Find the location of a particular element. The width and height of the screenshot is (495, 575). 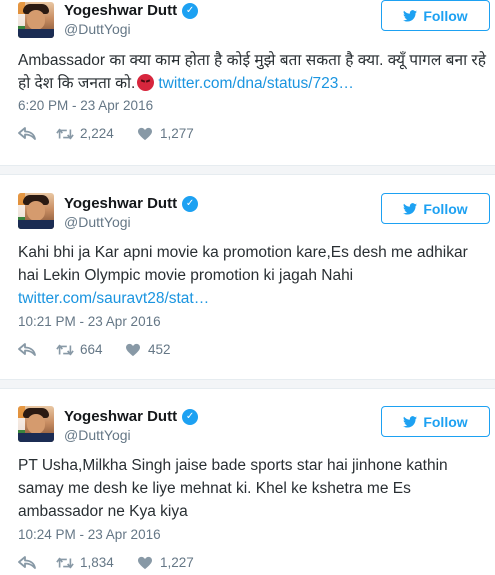

retweet-count: 2,224 is located at coordinates (97, 133).